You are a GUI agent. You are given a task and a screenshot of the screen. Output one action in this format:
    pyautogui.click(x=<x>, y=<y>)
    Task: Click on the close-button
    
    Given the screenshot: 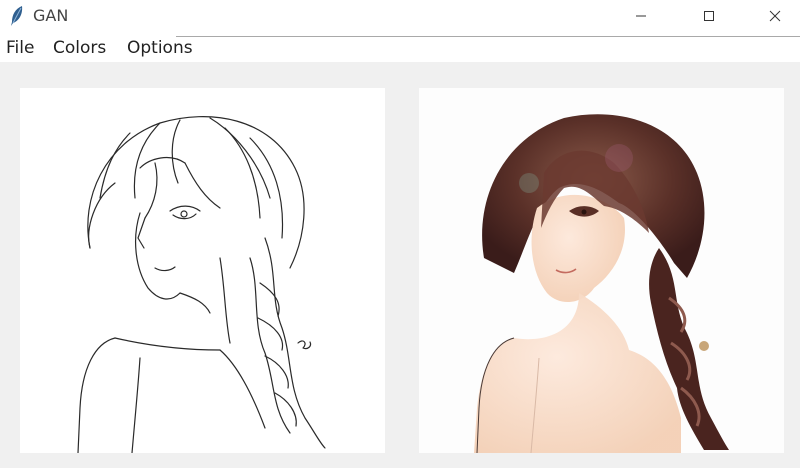 What is the action you would take?
    pyautogui.click(x=775, y=16)
    